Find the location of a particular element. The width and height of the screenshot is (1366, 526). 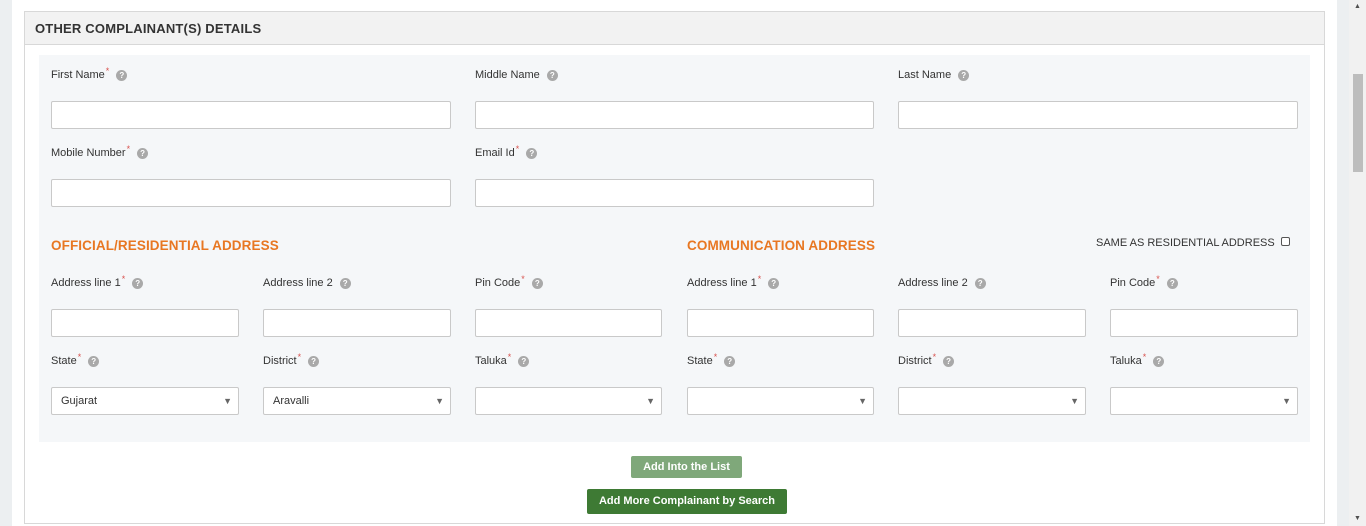

comm-state-label: State*? is located at coordinates (711, 359).